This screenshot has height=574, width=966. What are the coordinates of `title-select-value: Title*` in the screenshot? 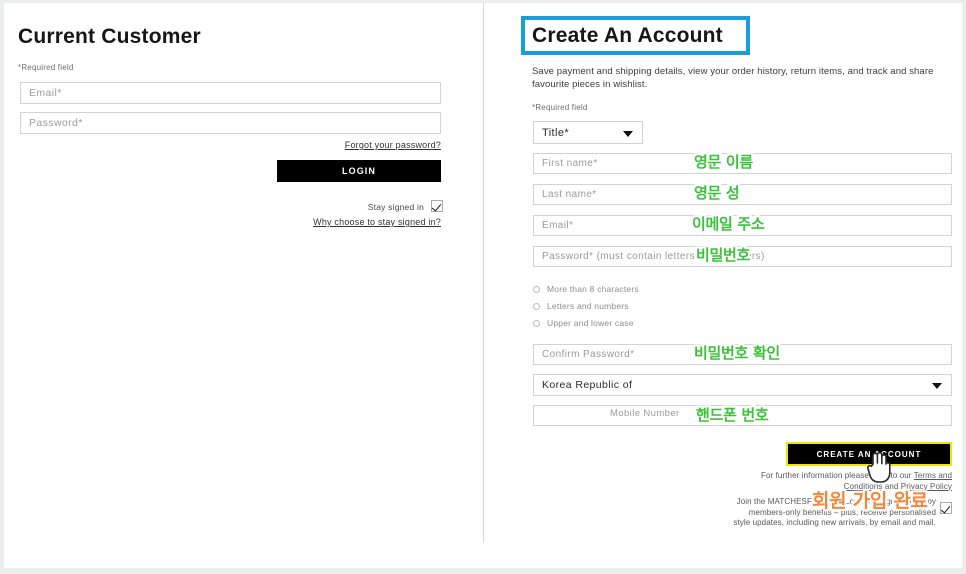 It's located at (556, 132).